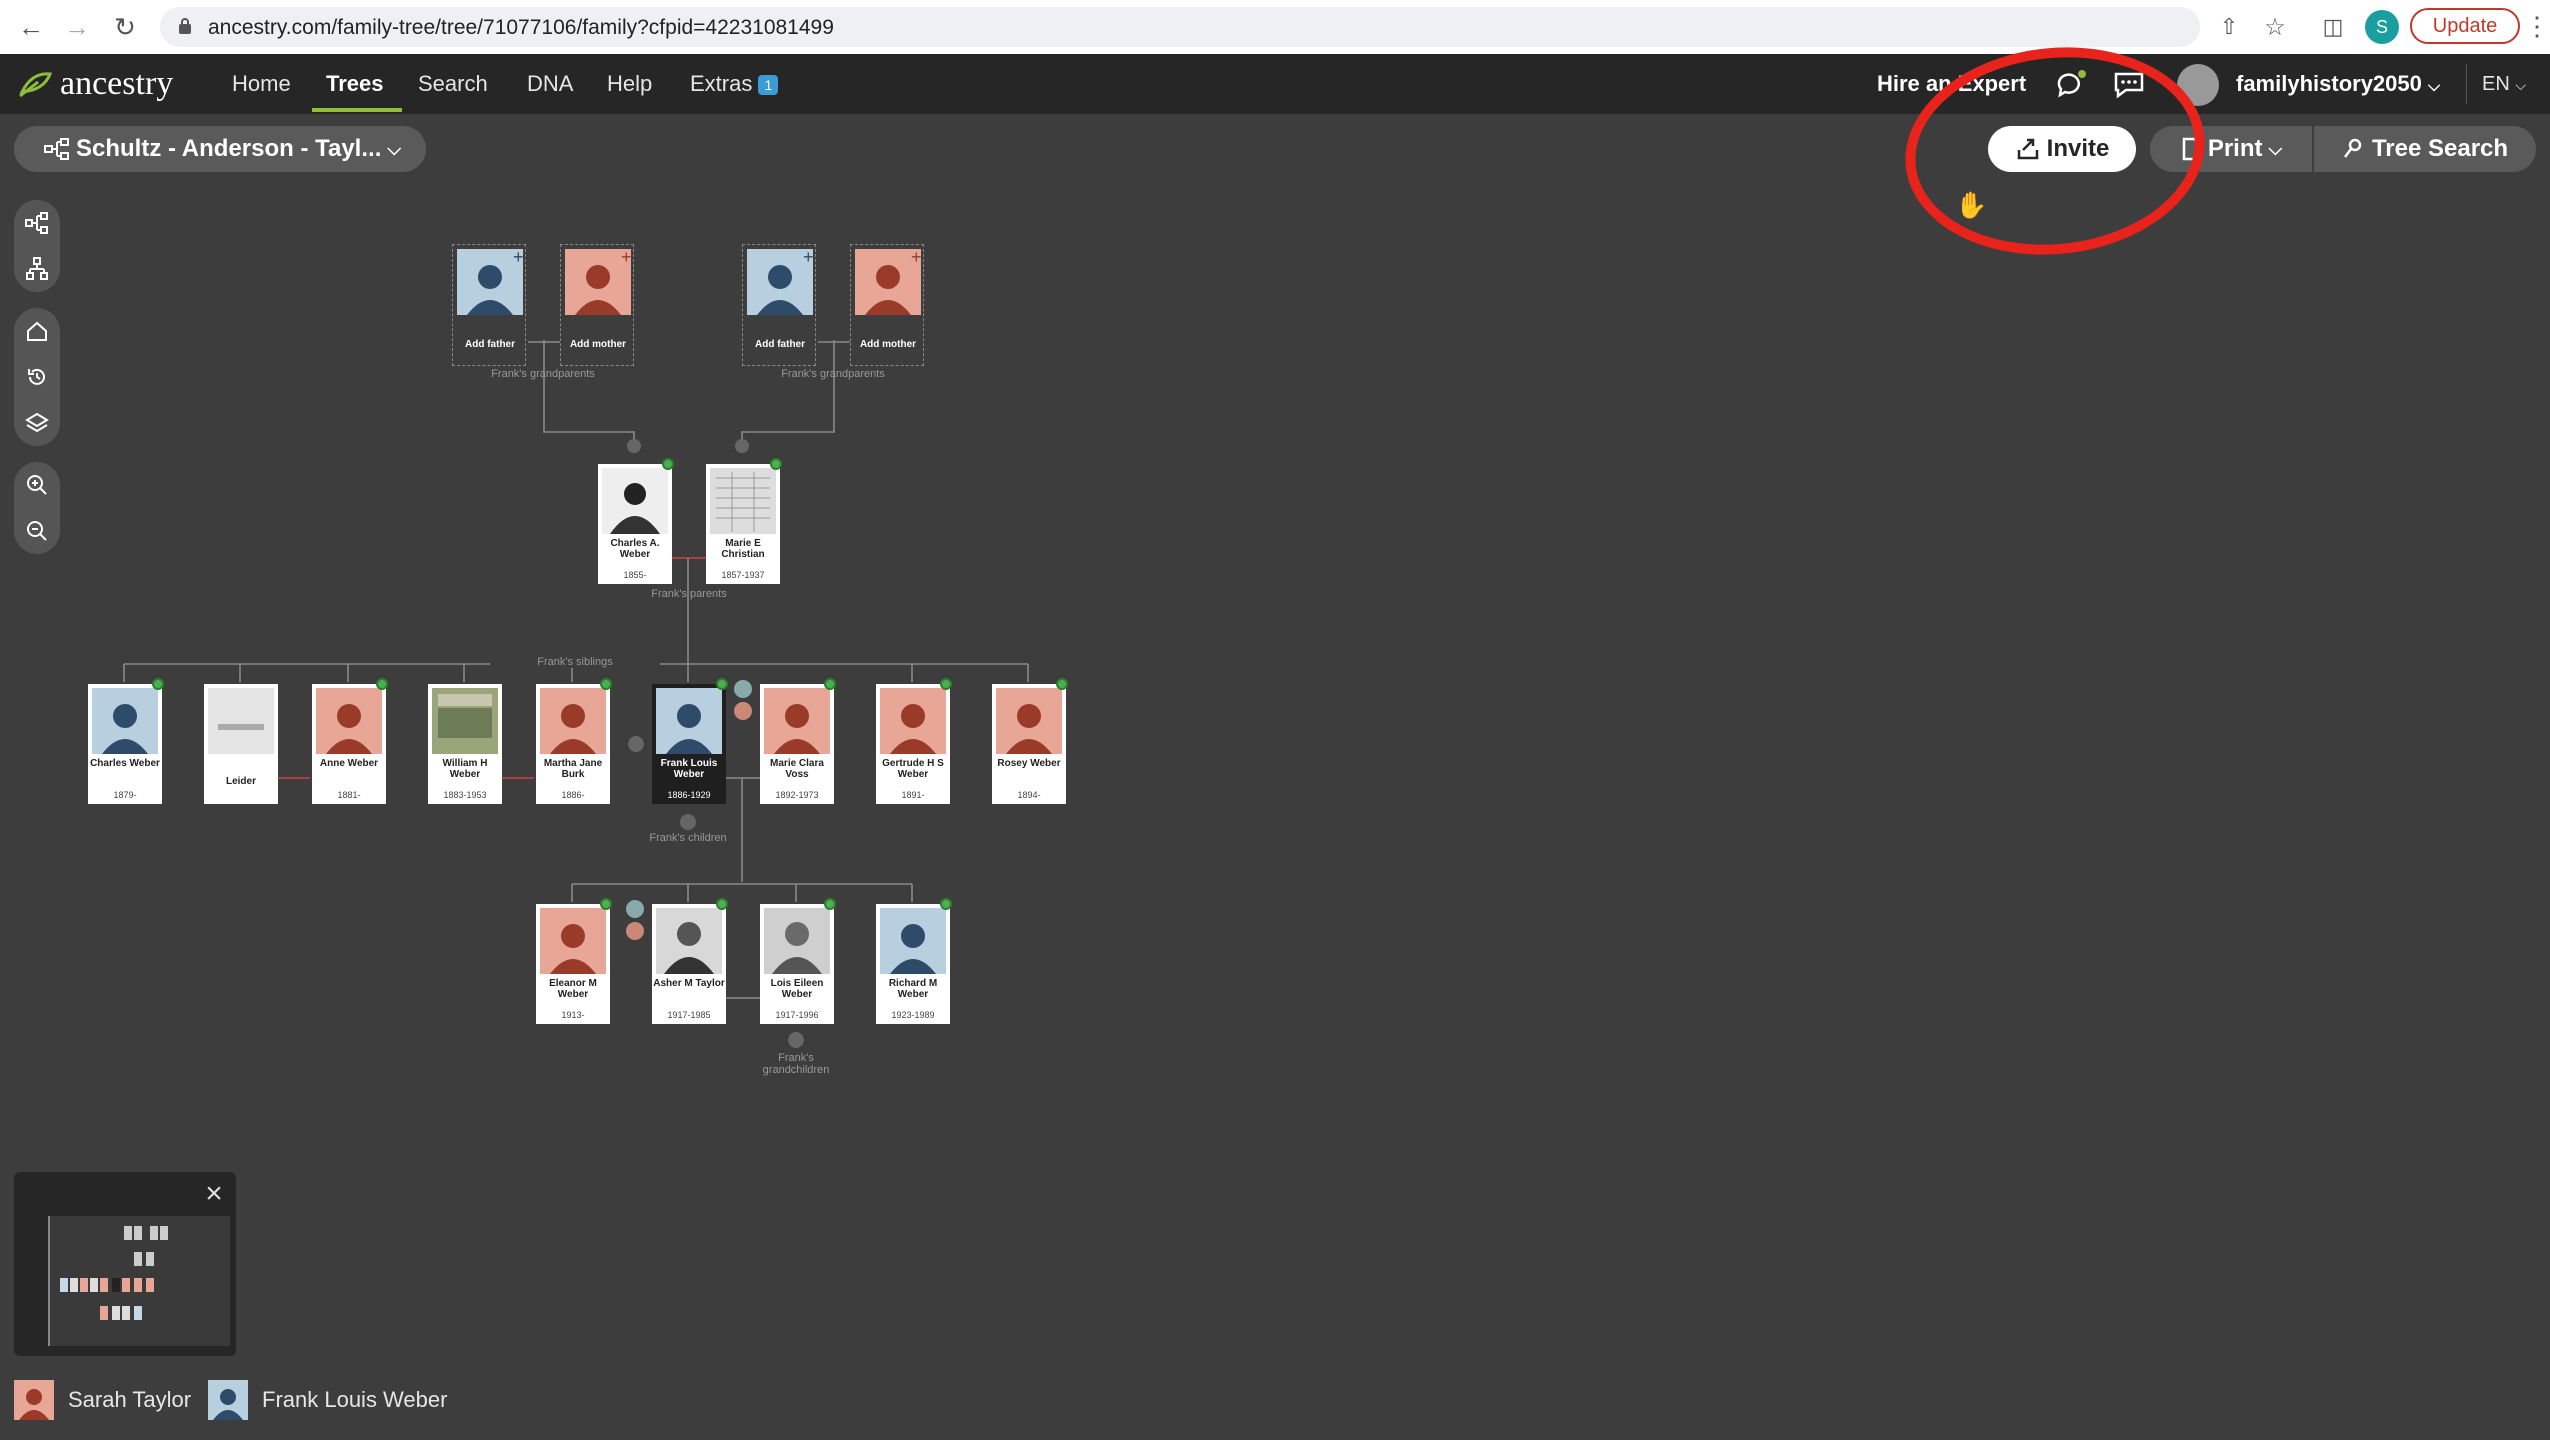 This screenshot has width=2550, height=1440. What do you see at coordinates (798, 741) in the screenshot?
I see `person-card-spouse: Marie Clara Voss 1892-1973` at bounding box center [798, 741].